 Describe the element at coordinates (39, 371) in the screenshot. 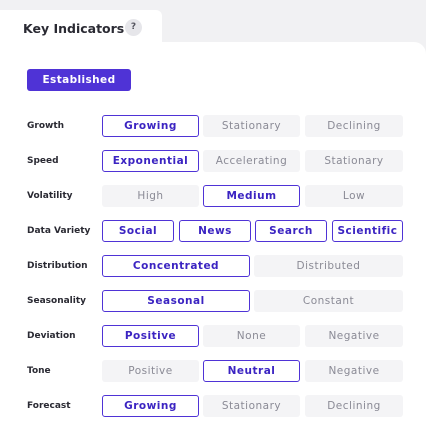

I see `row-label-tone: Tone` at that location.